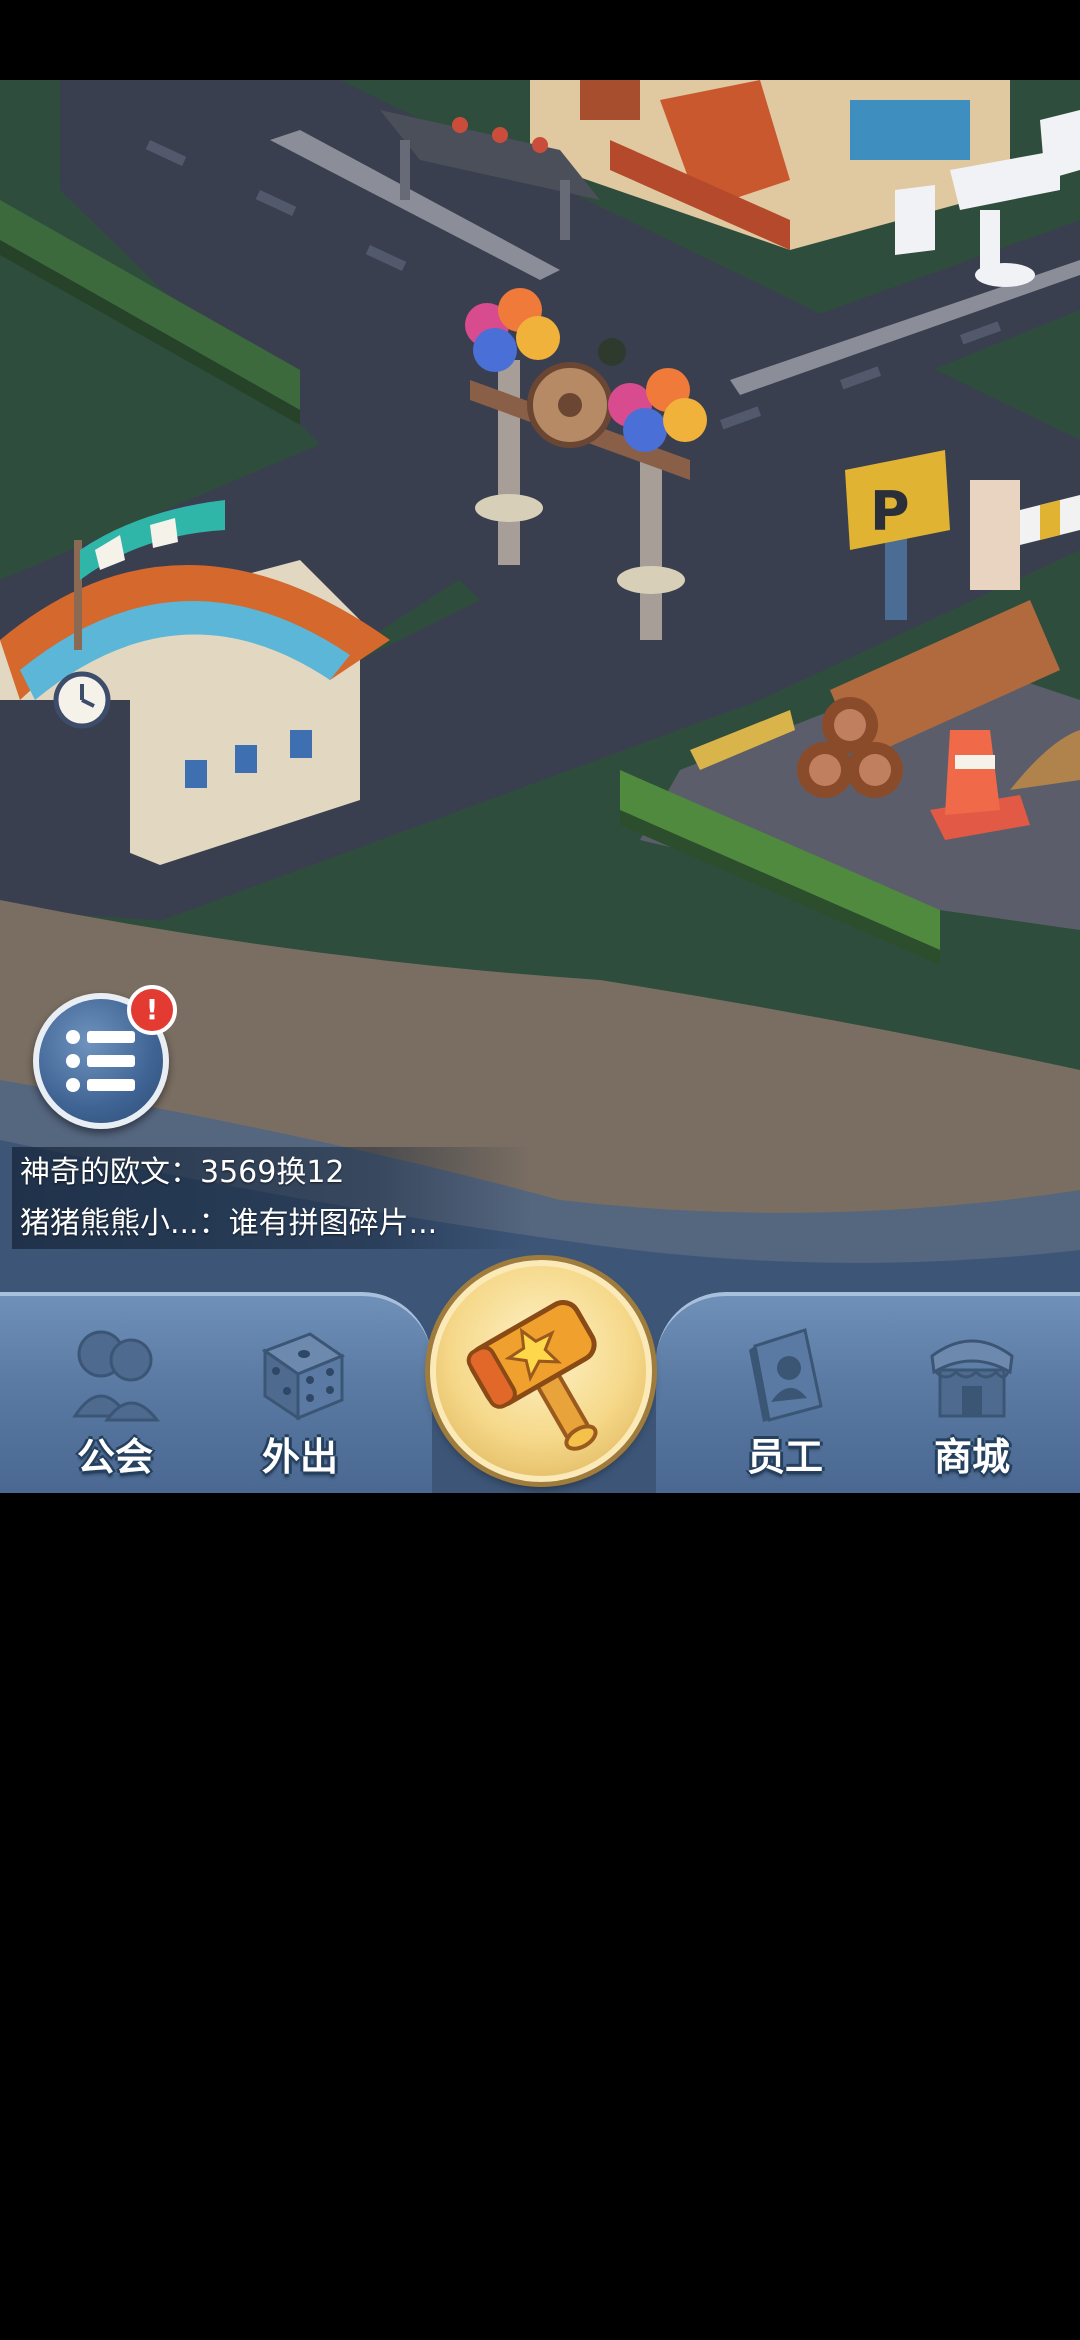  Describe the element at coordinates (784, 1457) in the screenshot. I see `nav-staff-label: 员工` at that location.